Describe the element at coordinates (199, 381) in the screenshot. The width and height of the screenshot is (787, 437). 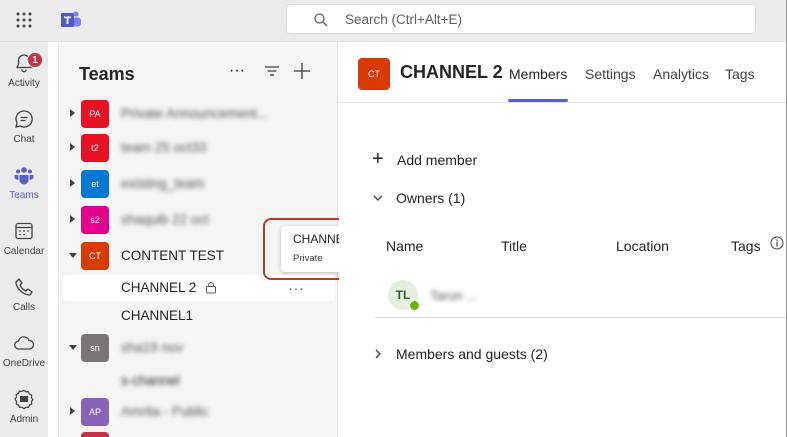
I see `channel-item: s-channel` at that location.